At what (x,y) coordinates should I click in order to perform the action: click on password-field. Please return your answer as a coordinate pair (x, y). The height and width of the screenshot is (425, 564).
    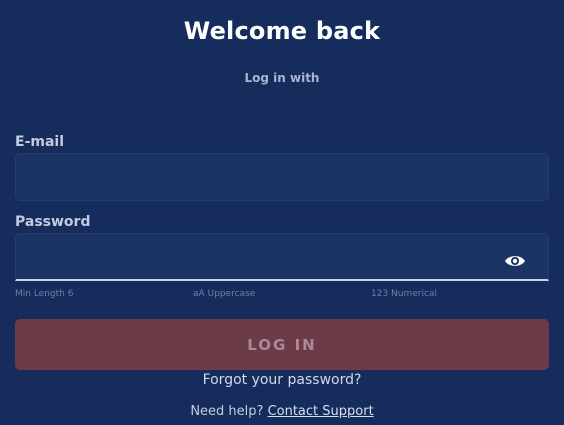
    Looking at the image, I should click on (282, 257).